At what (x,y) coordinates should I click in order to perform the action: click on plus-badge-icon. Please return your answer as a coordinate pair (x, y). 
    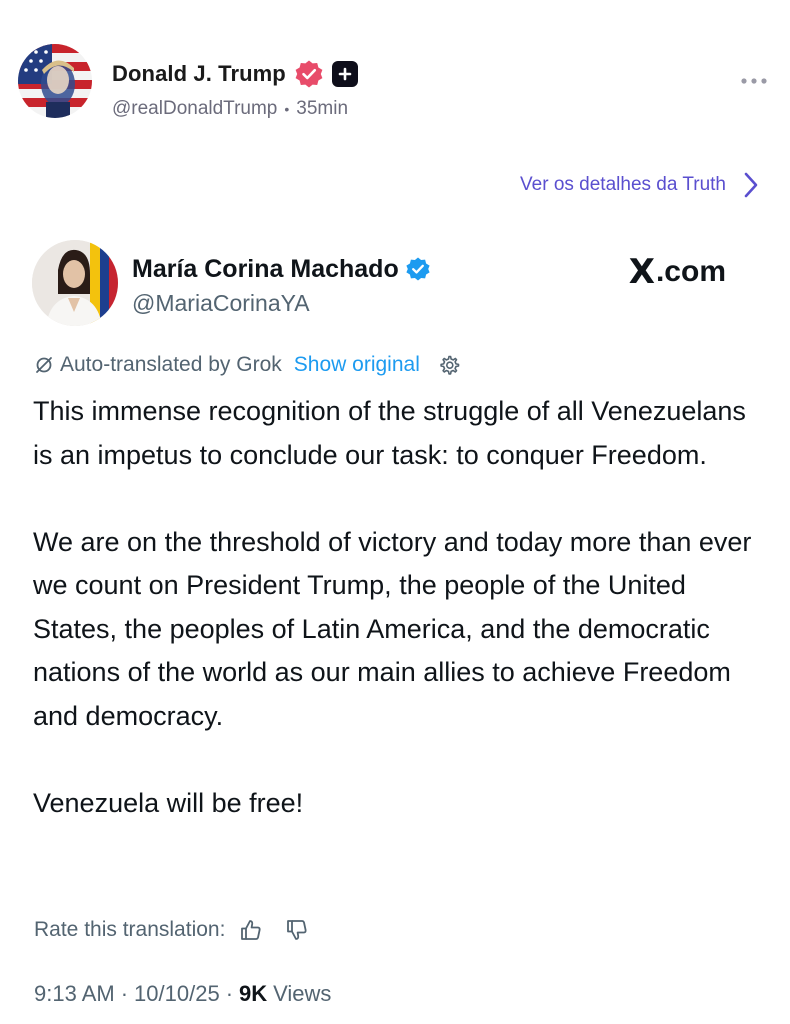
    Looking at the image, I should click on (344, 74).